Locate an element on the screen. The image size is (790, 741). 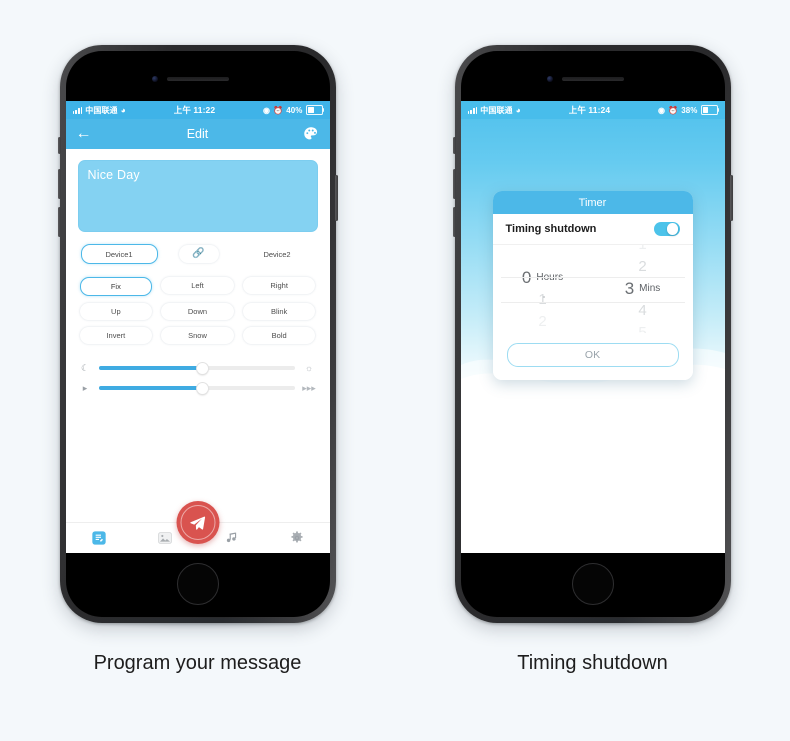
message-text: Nice Day is located at coordinates (113, 175).